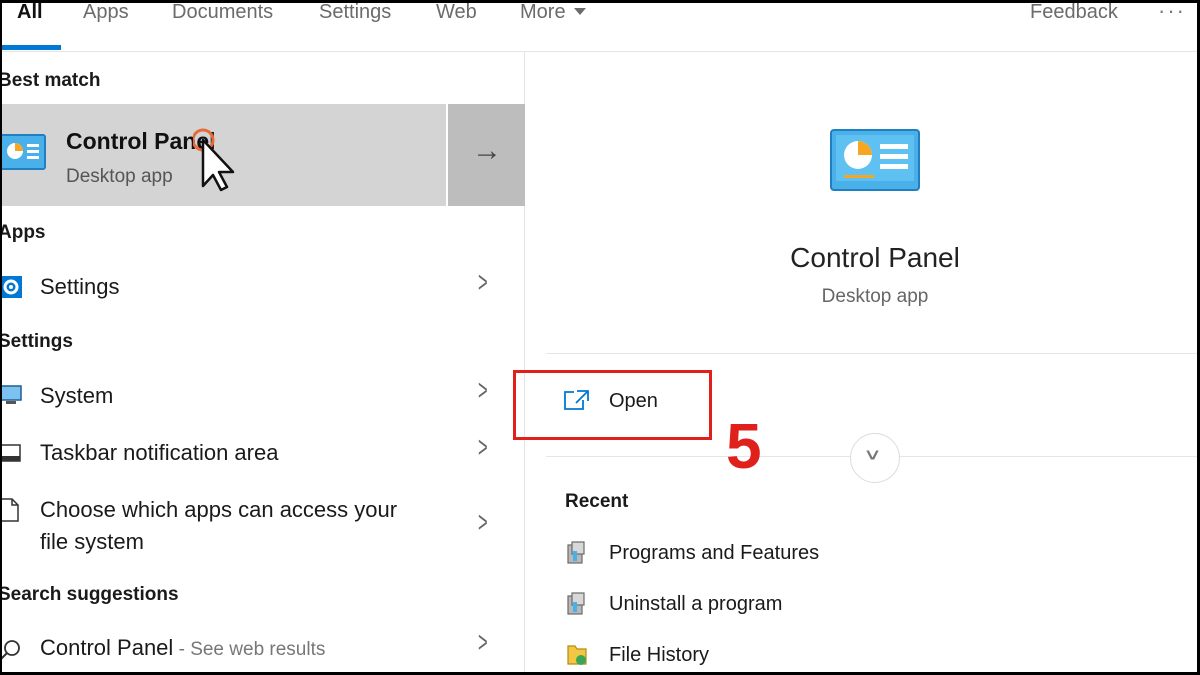 The height and width of the screenshot is (675, 1200). What do you see at coordinates (30, 12) in the screenshot?
I see `tab-all: All` at bounding box center [30, 12].